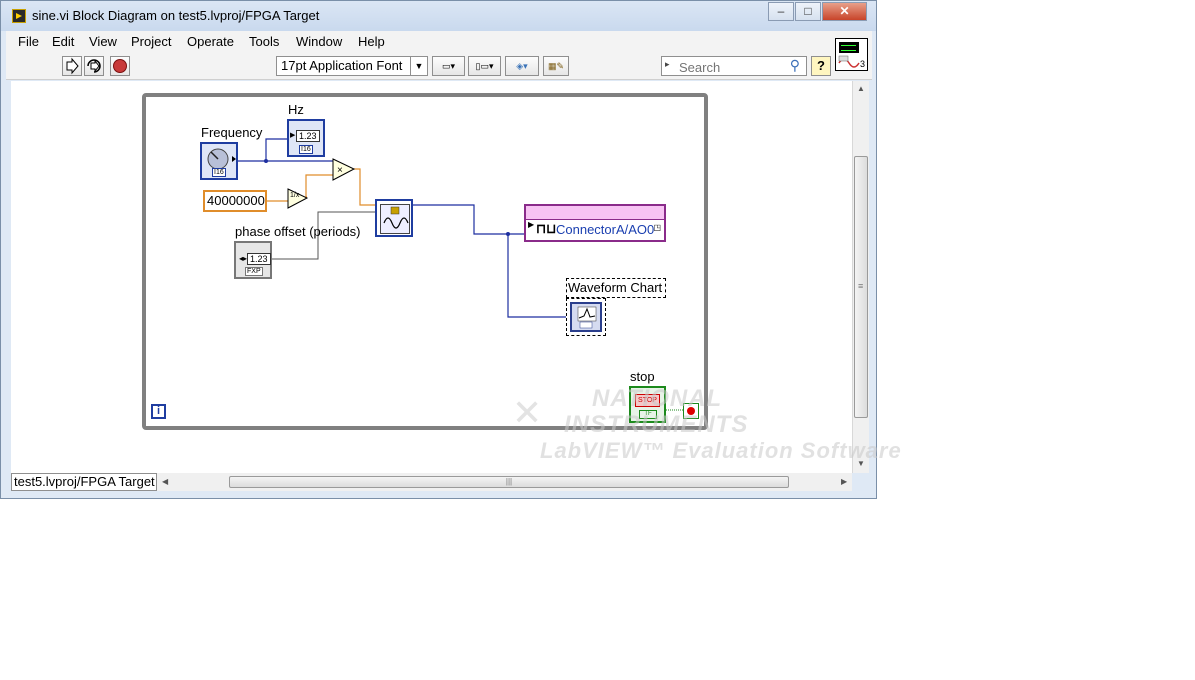  Describe the element at coordinates (342, 65) in the screenshot. I see `font-selector-label: 17pt Application Font` at that location.